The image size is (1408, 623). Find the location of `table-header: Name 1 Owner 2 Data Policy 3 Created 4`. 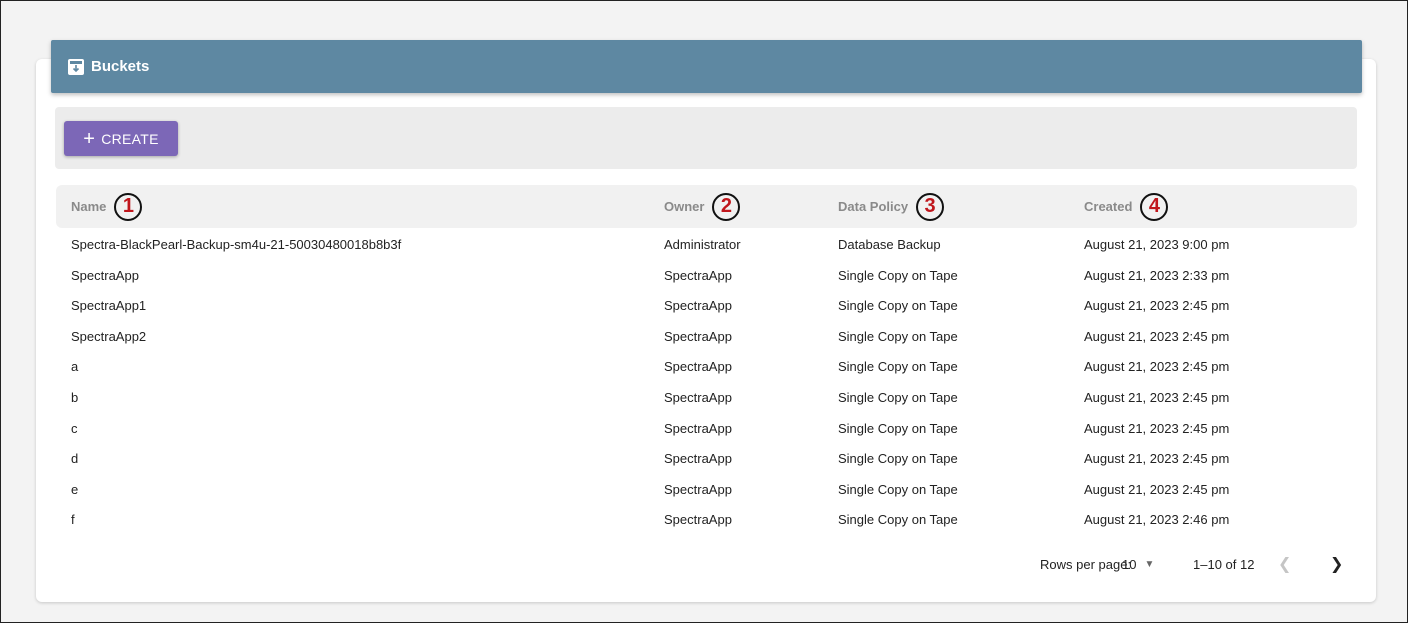

table-header: Name 1 Owner 2 Data Policy 3 Created 4 is located at coordinates (706, 206).